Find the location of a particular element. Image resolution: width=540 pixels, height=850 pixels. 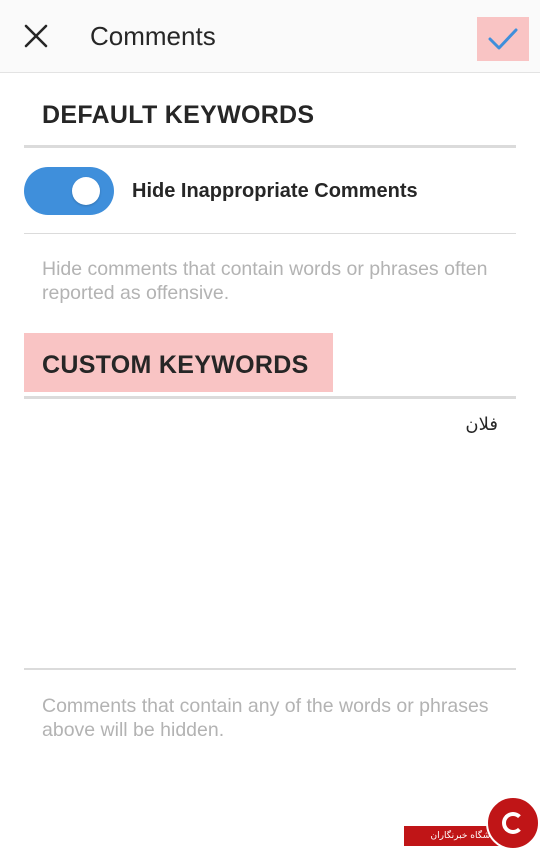

close-button is located at coordinates (36, 36).